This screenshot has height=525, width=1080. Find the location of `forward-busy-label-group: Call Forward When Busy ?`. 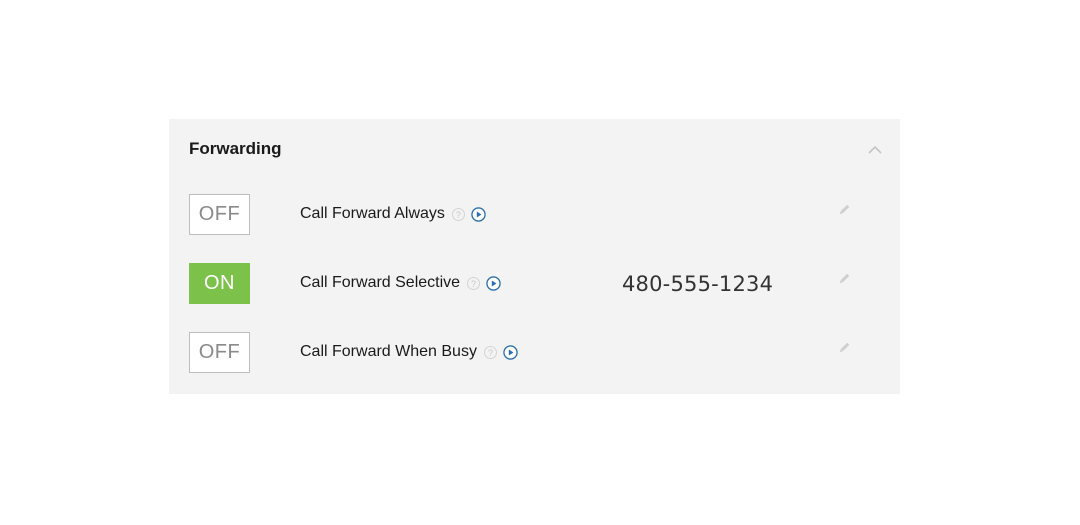

forward-busy-label-group: Call Forward When Busy ? is located at coordinates (409, 352).